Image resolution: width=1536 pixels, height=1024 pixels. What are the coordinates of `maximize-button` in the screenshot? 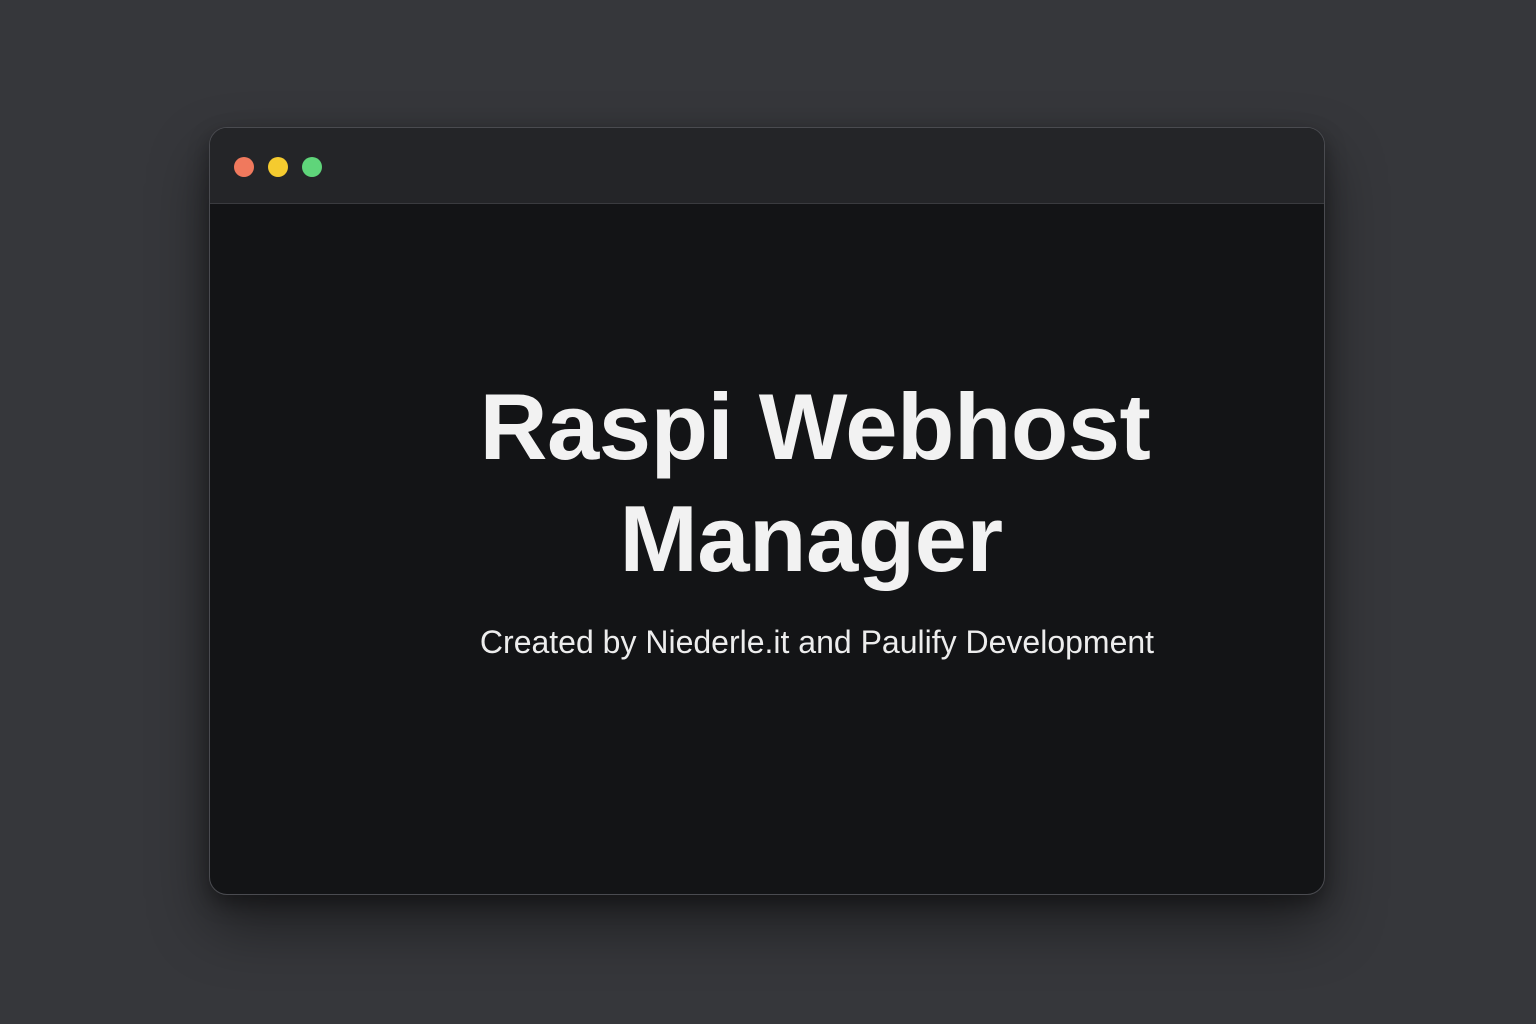 It's located at (312, 167).